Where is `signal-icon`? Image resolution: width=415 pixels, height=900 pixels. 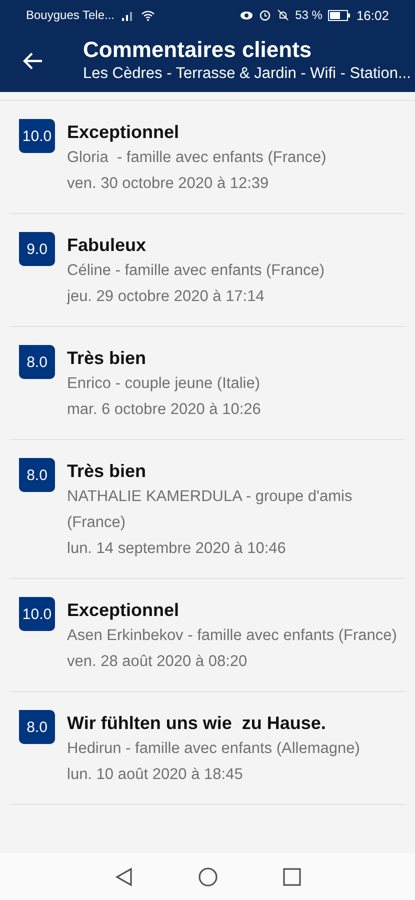
signal-icon is located at coordinates (127, 15).